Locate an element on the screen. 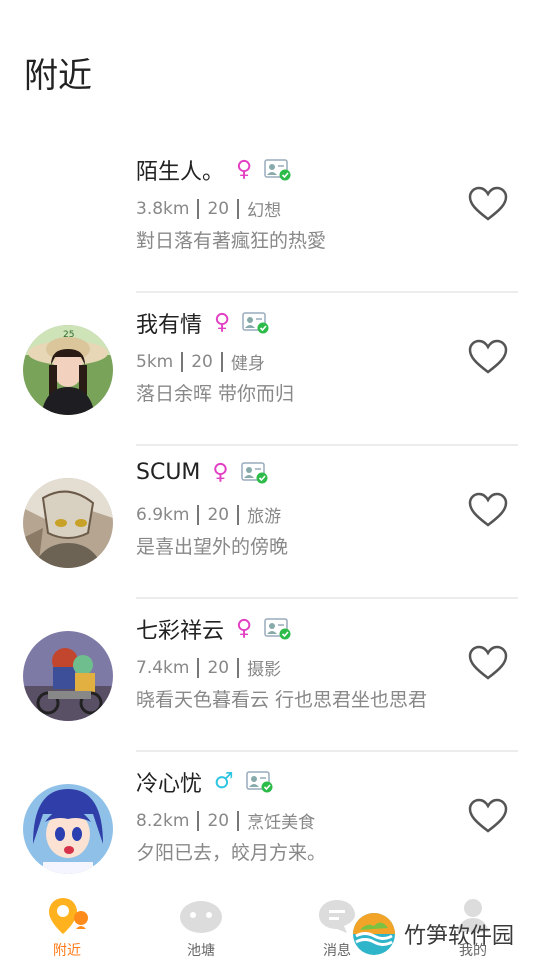 Image resolution: width=540 pixels, height=960 pixels. interest: 旅游 is located at coordinates (264, 517).